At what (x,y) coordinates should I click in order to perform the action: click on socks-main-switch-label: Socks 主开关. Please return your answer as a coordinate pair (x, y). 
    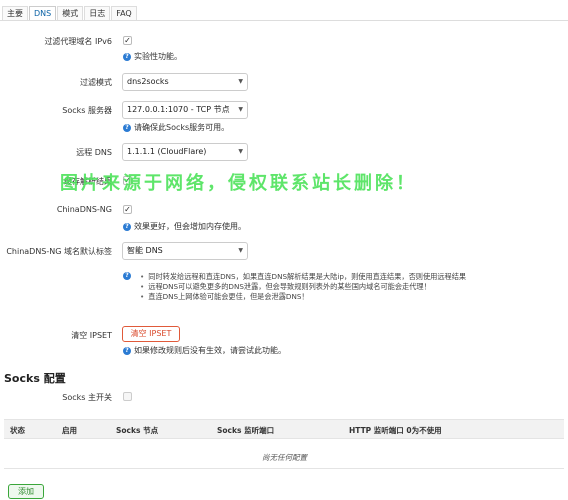
    Looking at the image, I should click on (87, 397).